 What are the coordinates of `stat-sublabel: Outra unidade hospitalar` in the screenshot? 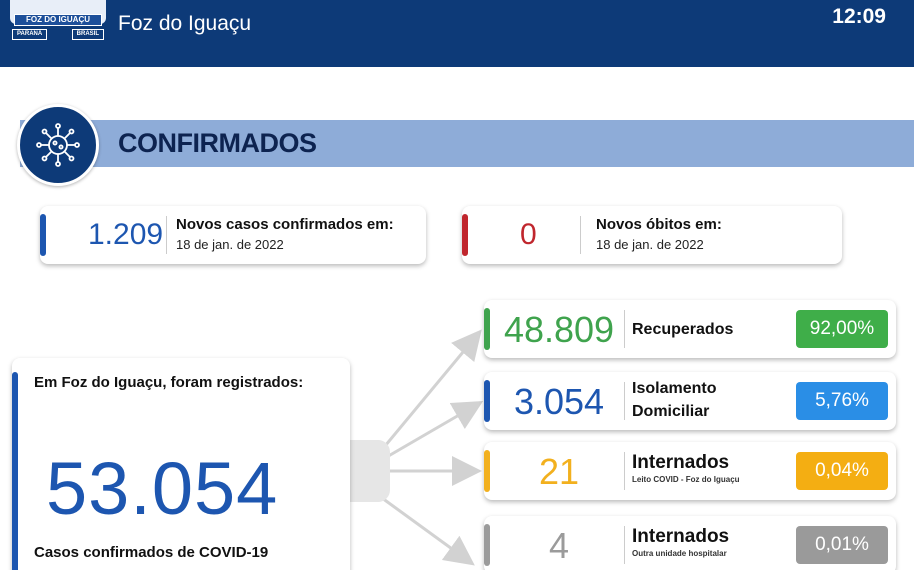 It's located at (679, 553).